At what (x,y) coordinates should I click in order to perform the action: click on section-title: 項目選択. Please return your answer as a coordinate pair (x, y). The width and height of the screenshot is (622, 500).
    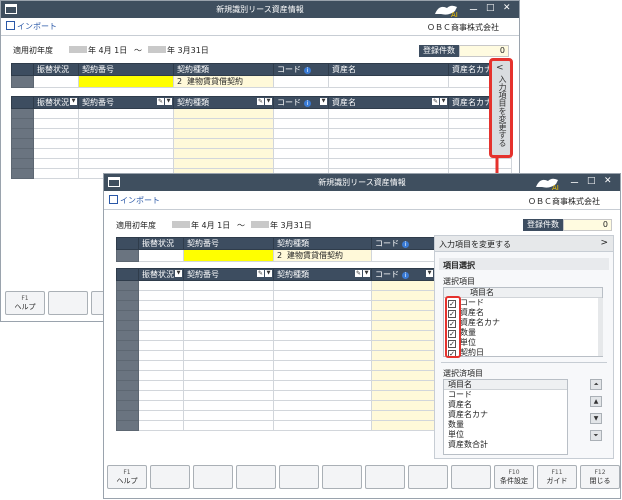
    Looking at the image, I should click on (524, 264).